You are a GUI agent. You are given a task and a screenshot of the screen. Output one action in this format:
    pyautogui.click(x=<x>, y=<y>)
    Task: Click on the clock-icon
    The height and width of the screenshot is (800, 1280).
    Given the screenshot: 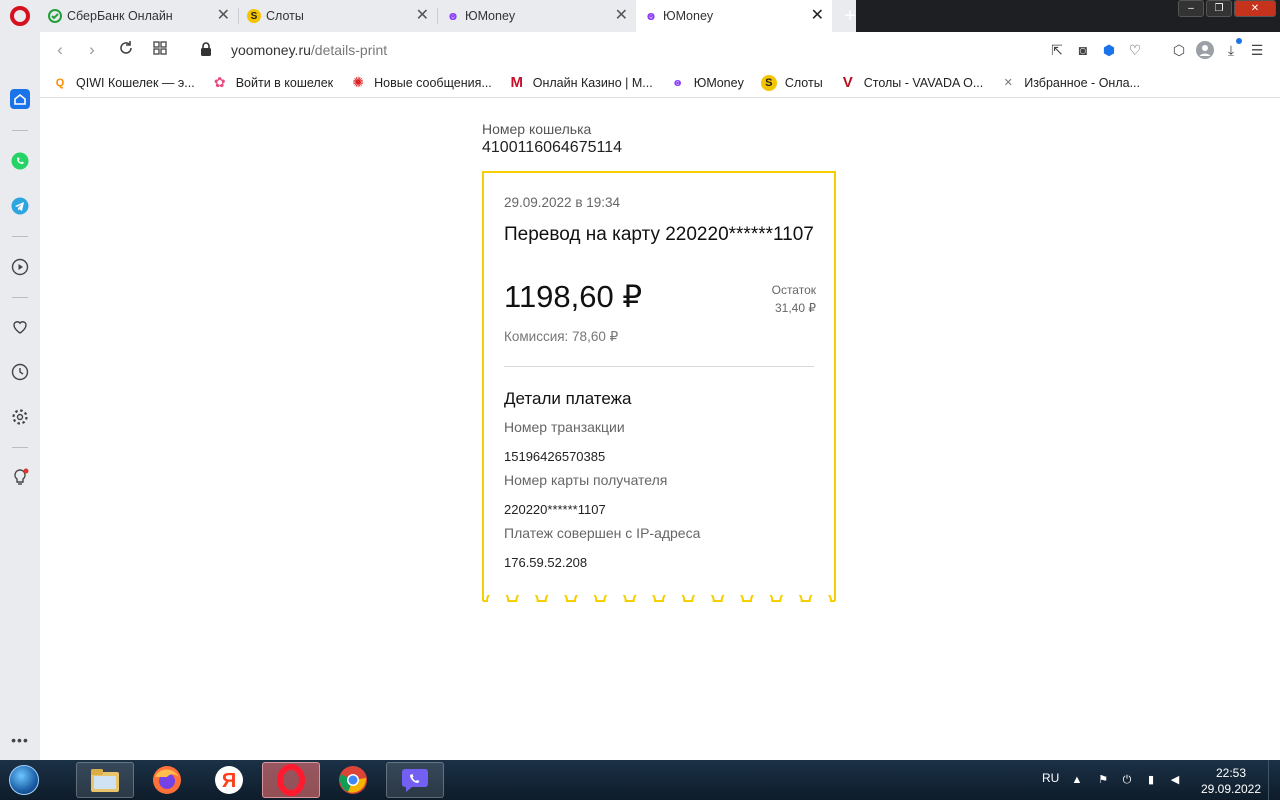 What is the action you would take?
    pyautogui.click(x=20, y=372)
    